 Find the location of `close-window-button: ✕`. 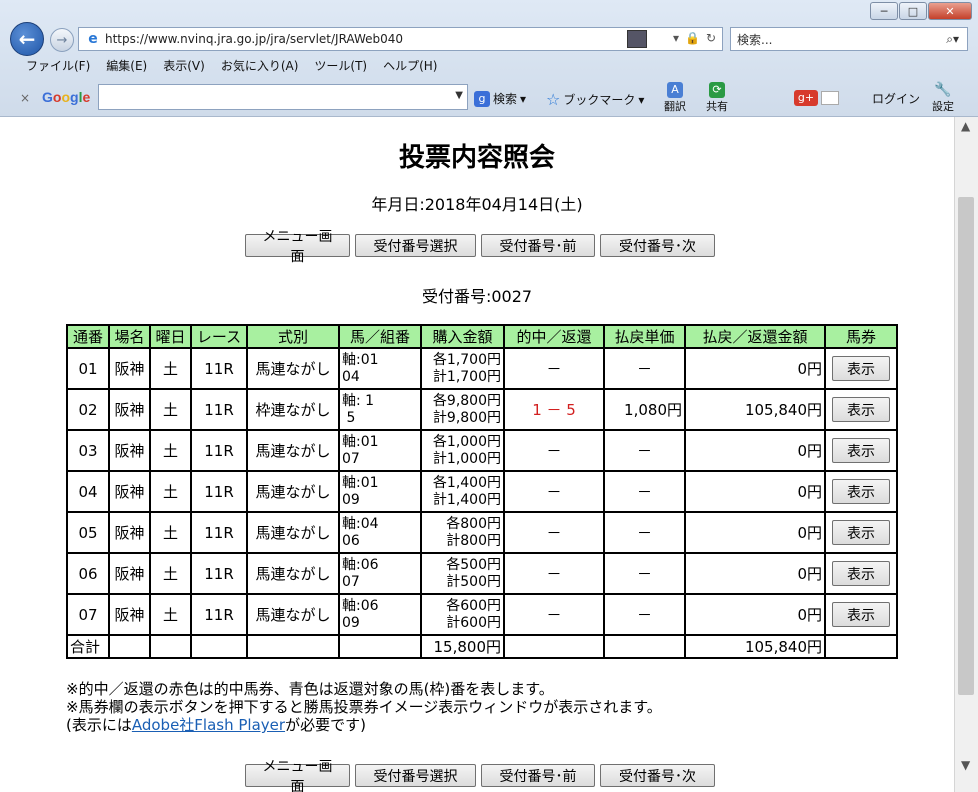

close-window-button: ✕ is located at coordinates (950, 11).